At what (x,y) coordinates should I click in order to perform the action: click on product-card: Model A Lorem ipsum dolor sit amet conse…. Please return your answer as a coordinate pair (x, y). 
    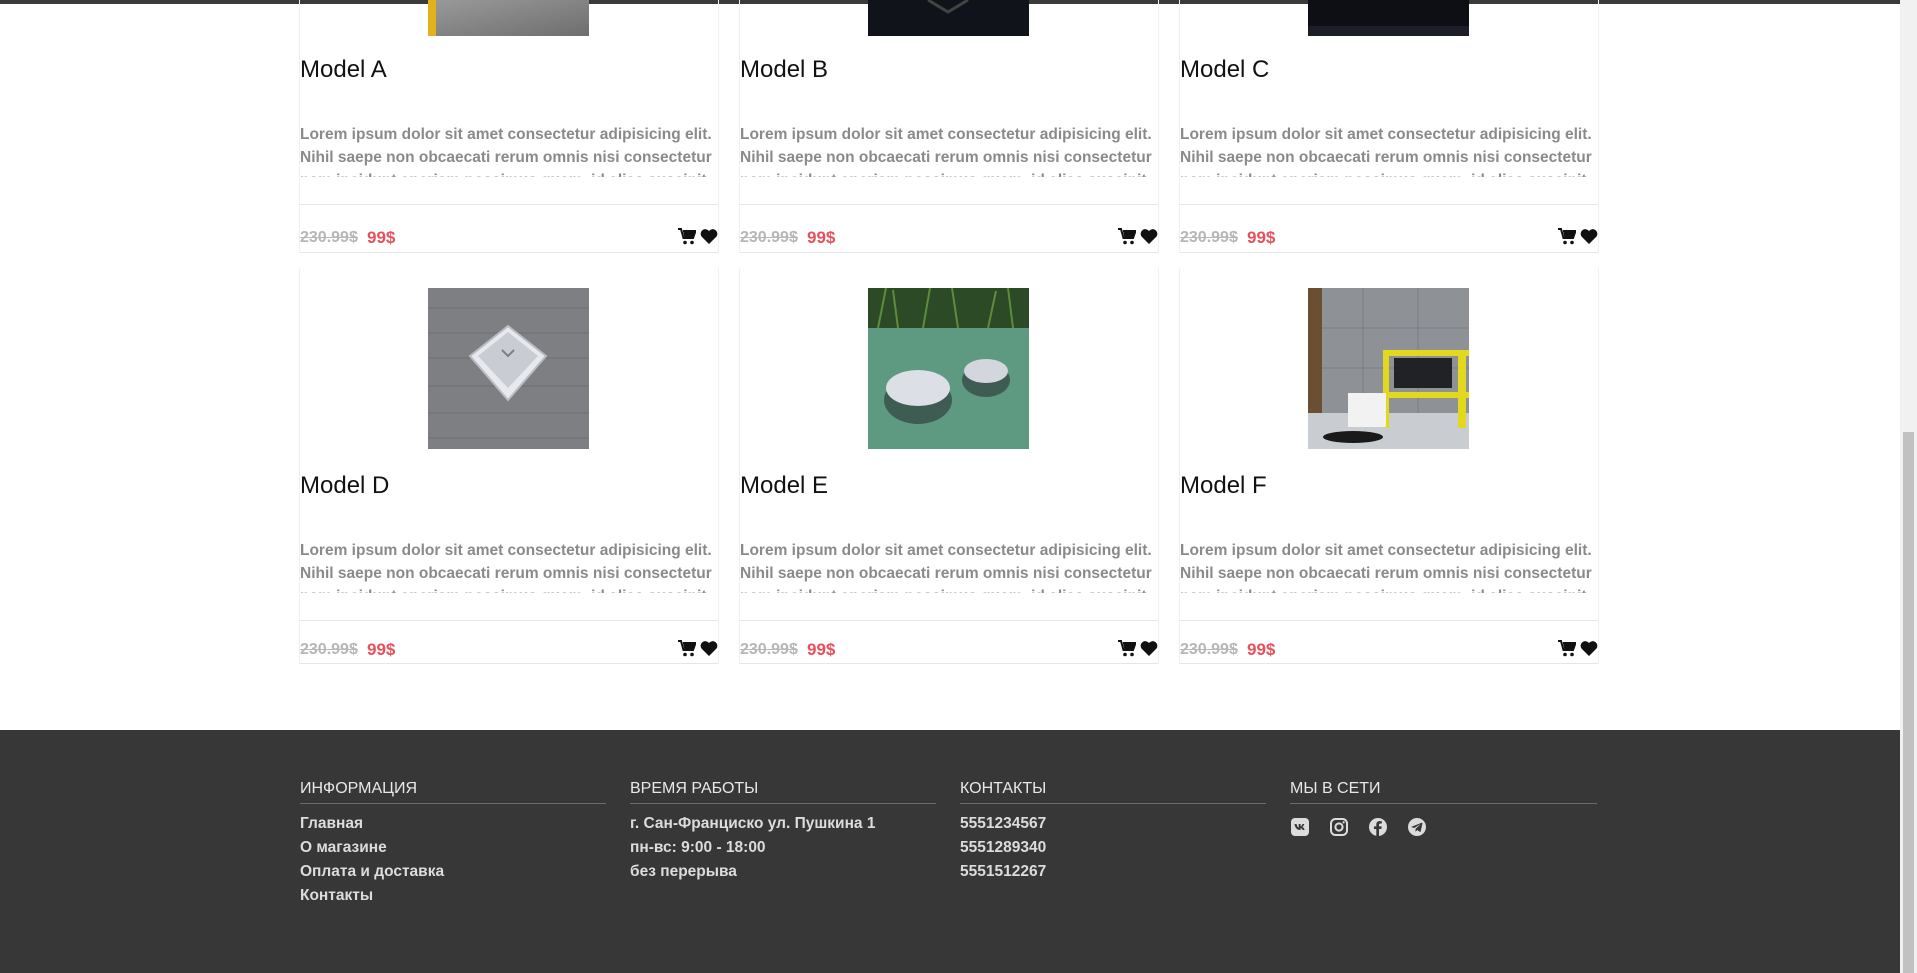
    Looking at the image, I should click on (509, 126).